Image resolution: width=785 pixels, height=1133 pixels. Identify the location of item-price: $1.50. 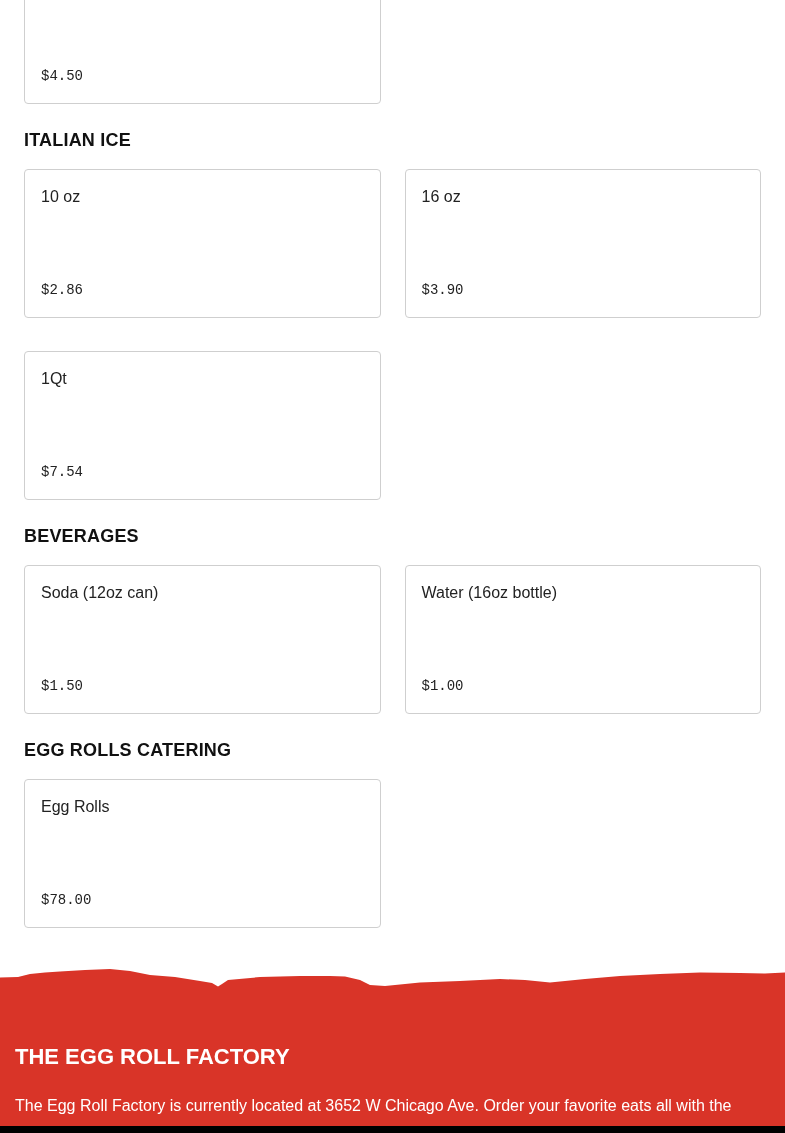
(62, 686).